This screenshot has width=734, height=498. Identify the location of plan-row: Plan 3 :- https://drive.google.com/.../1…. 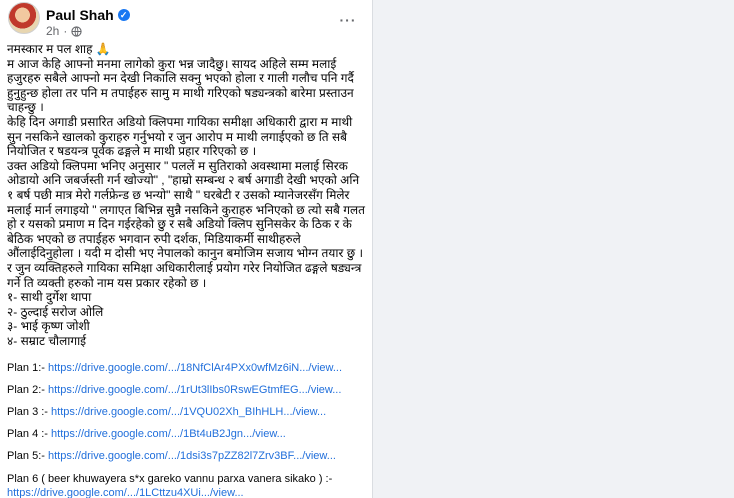
(187, 417).